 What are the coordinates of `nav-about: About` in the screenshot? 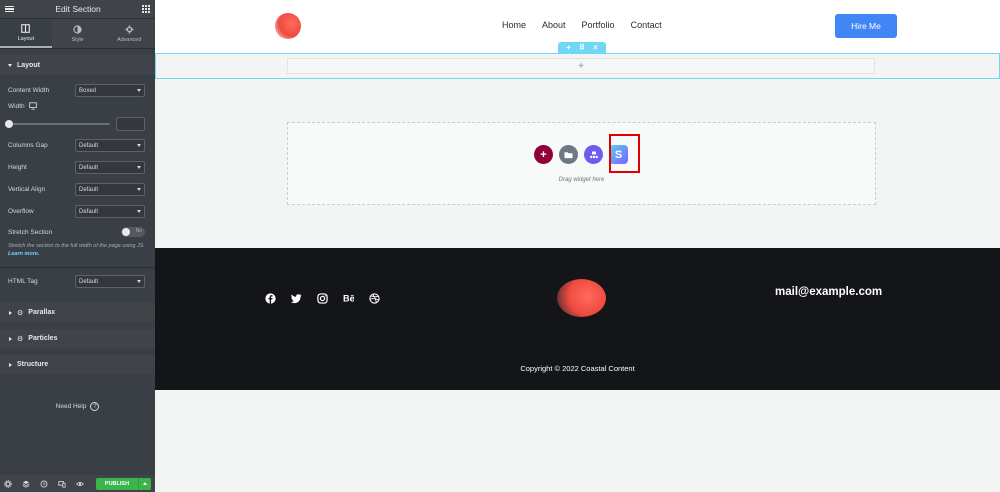 It's located at (554, 25).